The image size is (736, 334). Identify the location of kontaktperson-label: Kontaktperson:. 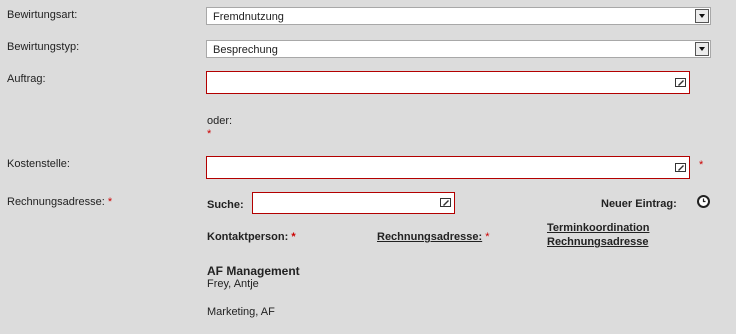
(248, 237).